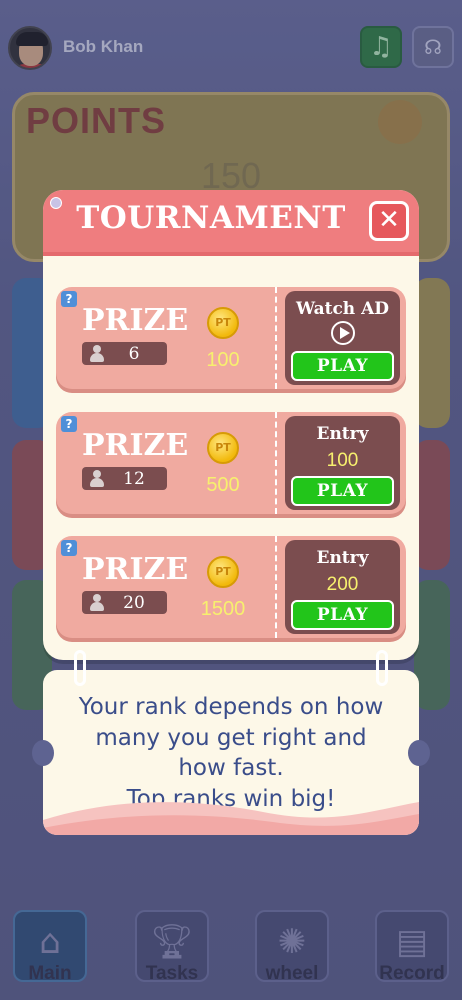 The image size is (462, 1000). I want to click on prize-value: 500, so click(223, 485).